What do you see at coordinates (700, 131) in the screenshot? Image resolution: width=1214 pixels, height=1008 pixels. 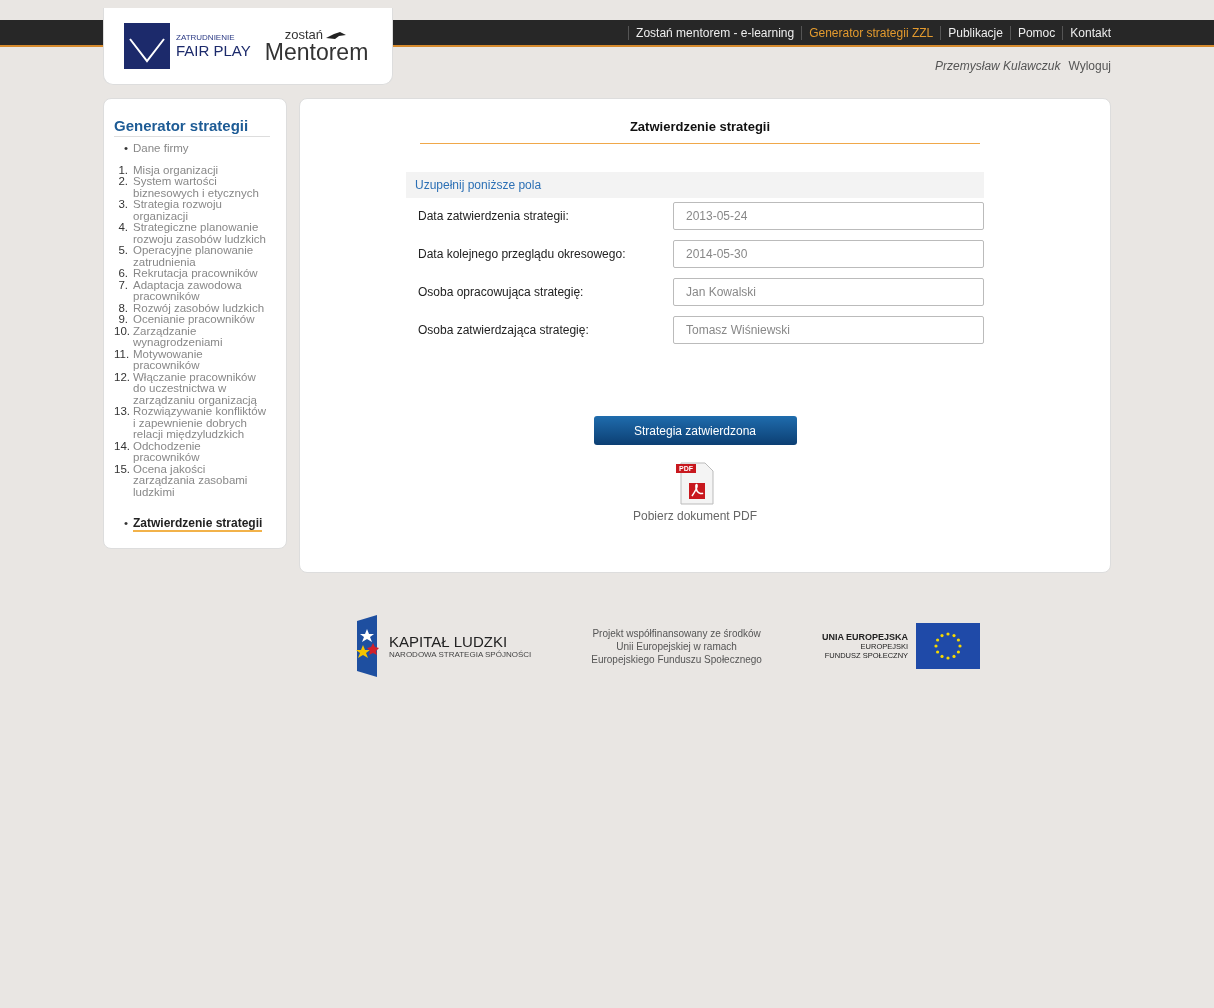 I see `page-title: Zatwierdzenie strategii` at bounding box center [700, 131].